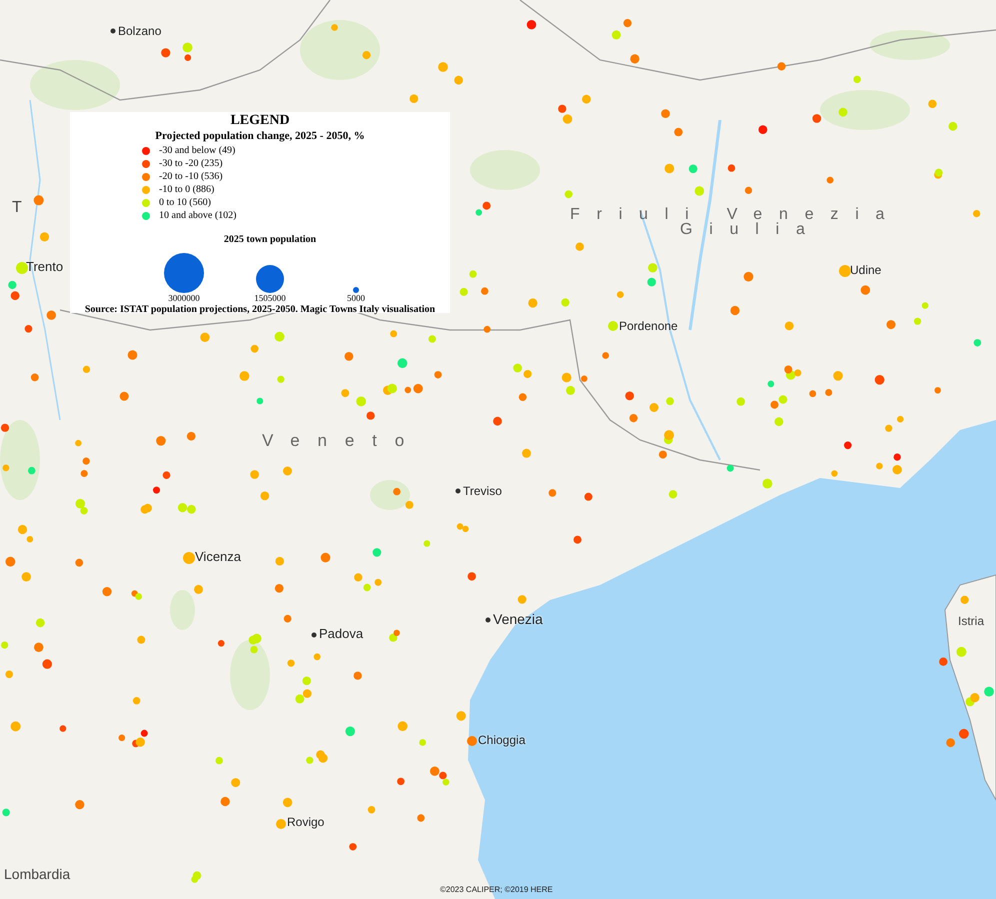  I want to click on city-label: Venezia, so click(518, 619).